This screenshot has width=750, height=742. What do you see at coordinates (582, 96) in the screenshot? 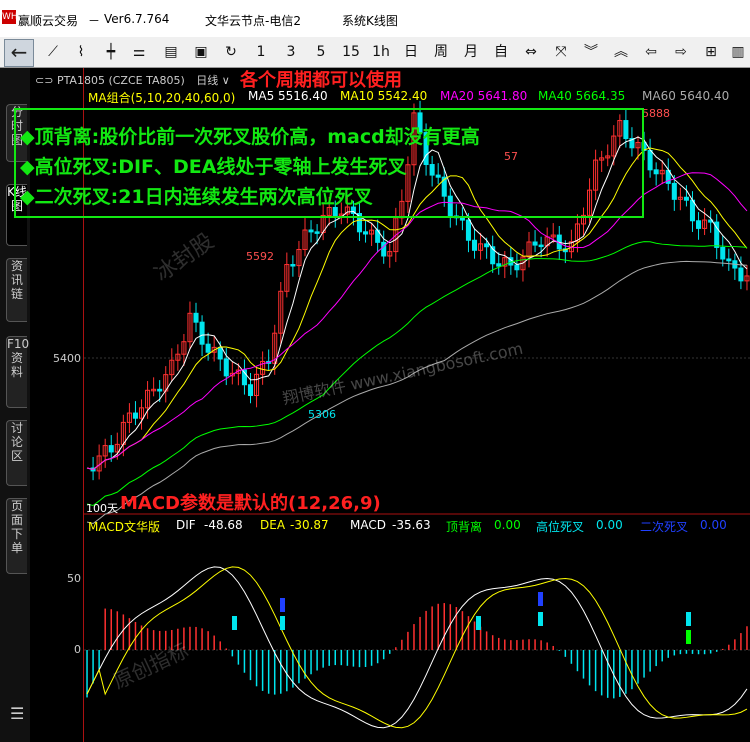
I see `ma40-value: MA40 5664.35` at bounding box center [582, 96].